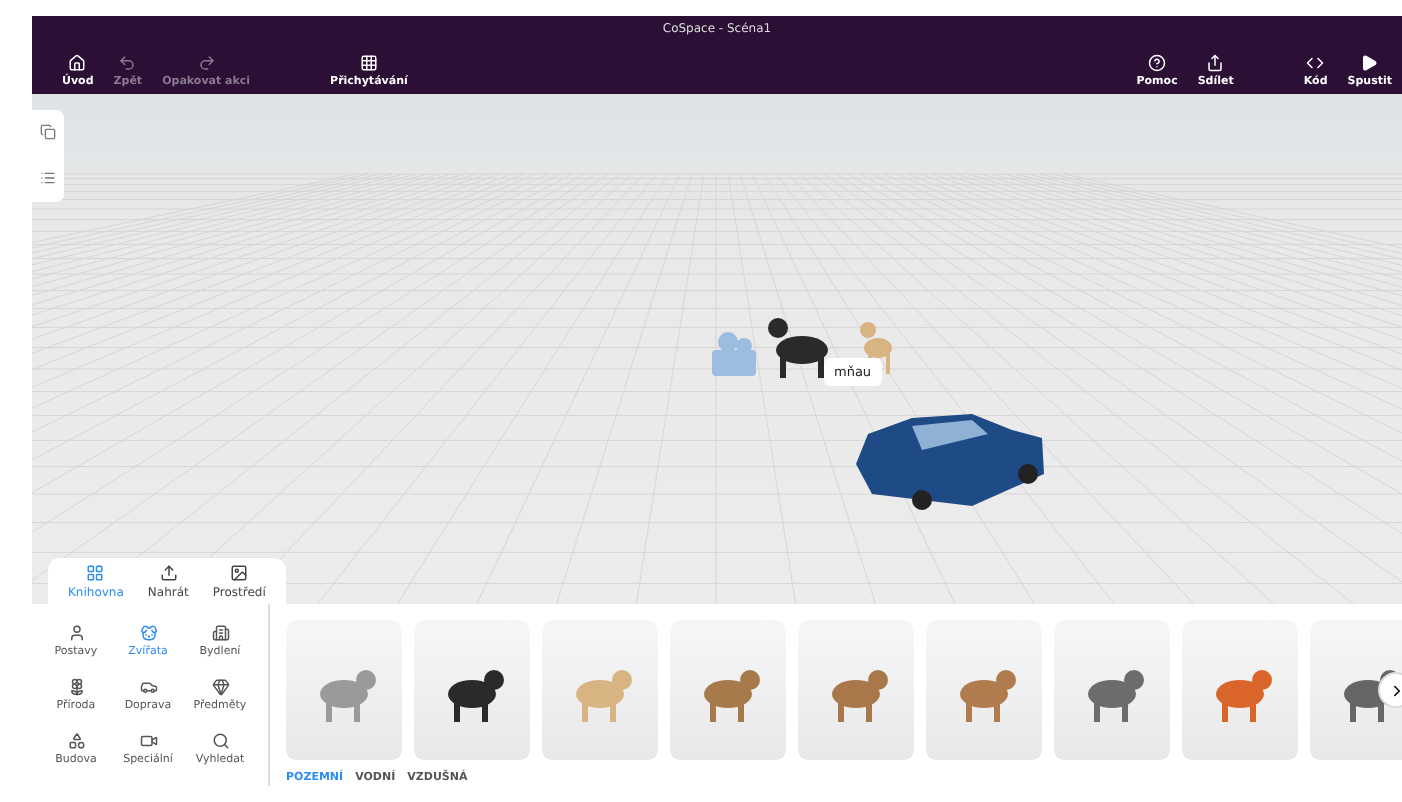  What do you see at coordinates (168, 573) in the screenshot?
I see `upload-icon` at bounding box center [168, 573].